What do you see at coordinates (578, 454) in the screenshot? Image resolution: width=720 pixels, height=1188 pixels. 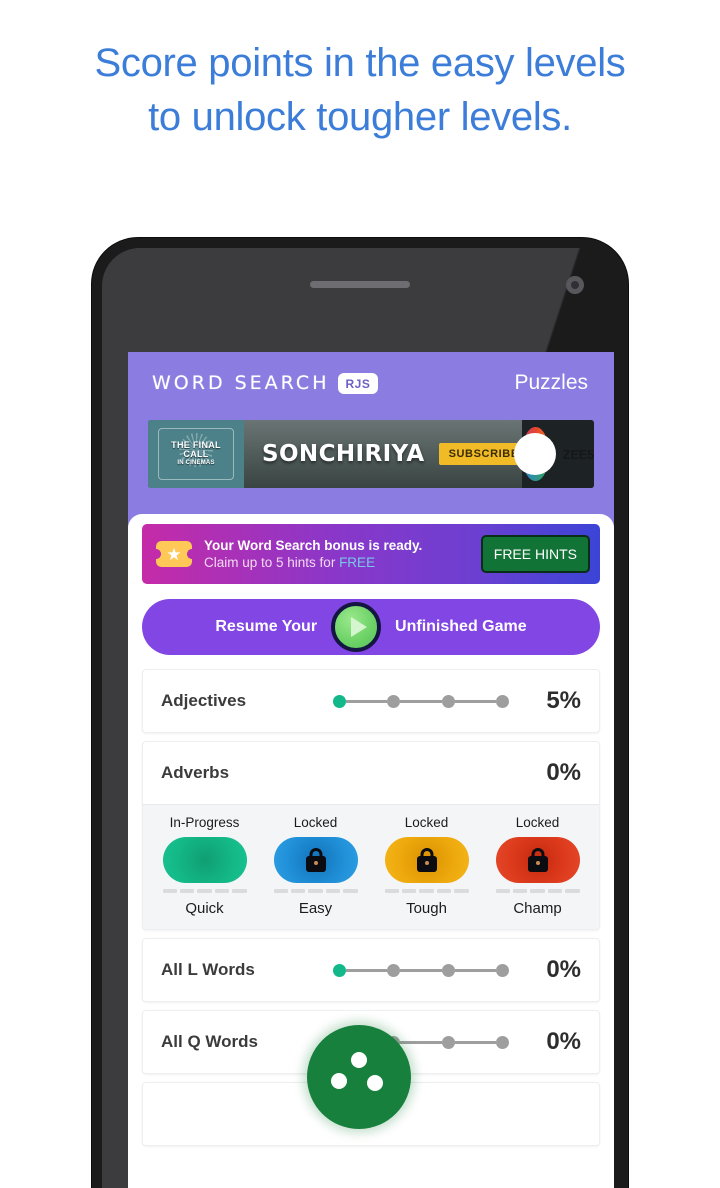 I see `ad-brand-name: ZEE5` at bounding box center [578, 454].